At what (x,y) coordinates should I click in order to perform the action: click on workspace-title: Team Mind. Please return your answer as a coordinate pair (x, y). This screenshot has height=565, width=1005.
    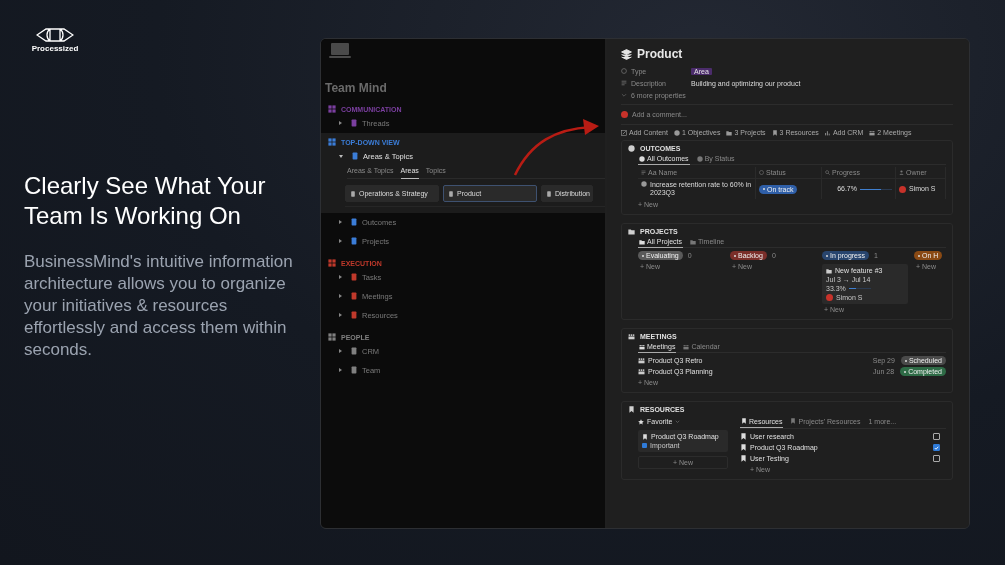
    Looking at the image, I should click on (356, 88).